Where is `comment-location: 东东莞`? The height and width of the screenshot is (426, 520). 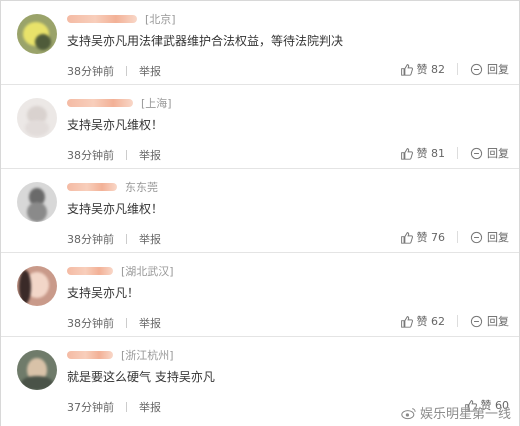
comment-location: 东东莞 is located at coordinates (141, 187).